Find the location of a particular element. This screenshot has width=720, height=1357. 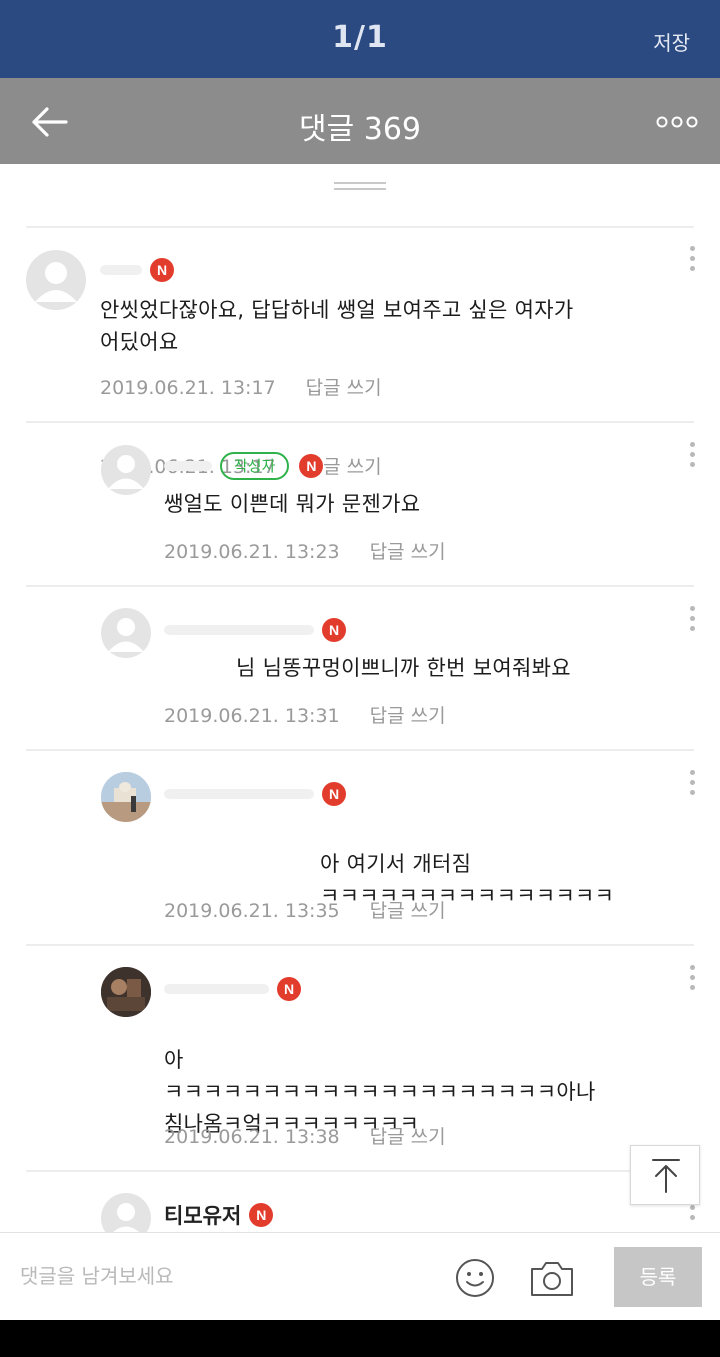

save-button: 저장 is located at coordinates (671, 41).